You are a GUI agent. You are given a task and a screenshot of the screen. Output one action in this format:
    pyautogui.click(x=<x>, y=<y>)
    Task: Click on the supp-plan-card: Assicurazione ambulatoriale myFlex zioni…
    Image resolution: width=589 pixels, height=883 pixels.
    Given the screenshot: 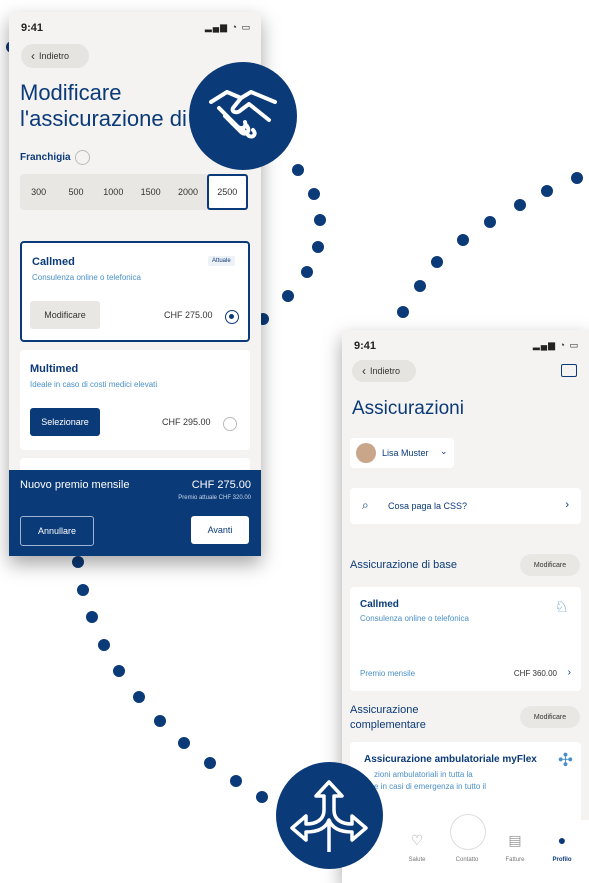 What is the action you would take?
    pyautogui.click(x=465, y=782)
    